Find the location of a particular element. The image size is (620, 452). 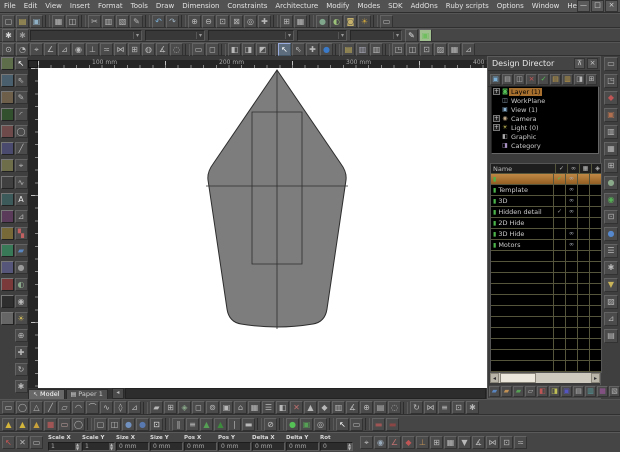

camera-view-icon: ◉ is located at coordinates (21, 301).